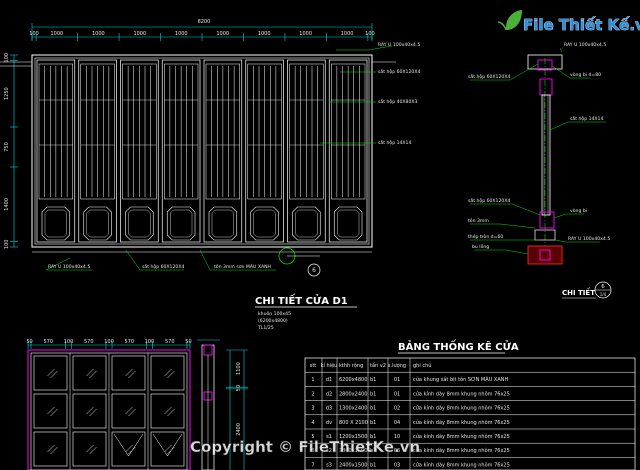  What do you see at coordinates (353, 465) in the screenshot?
I see `table-cell-7-2: 2400x1500` at bounding box center [353, 465].